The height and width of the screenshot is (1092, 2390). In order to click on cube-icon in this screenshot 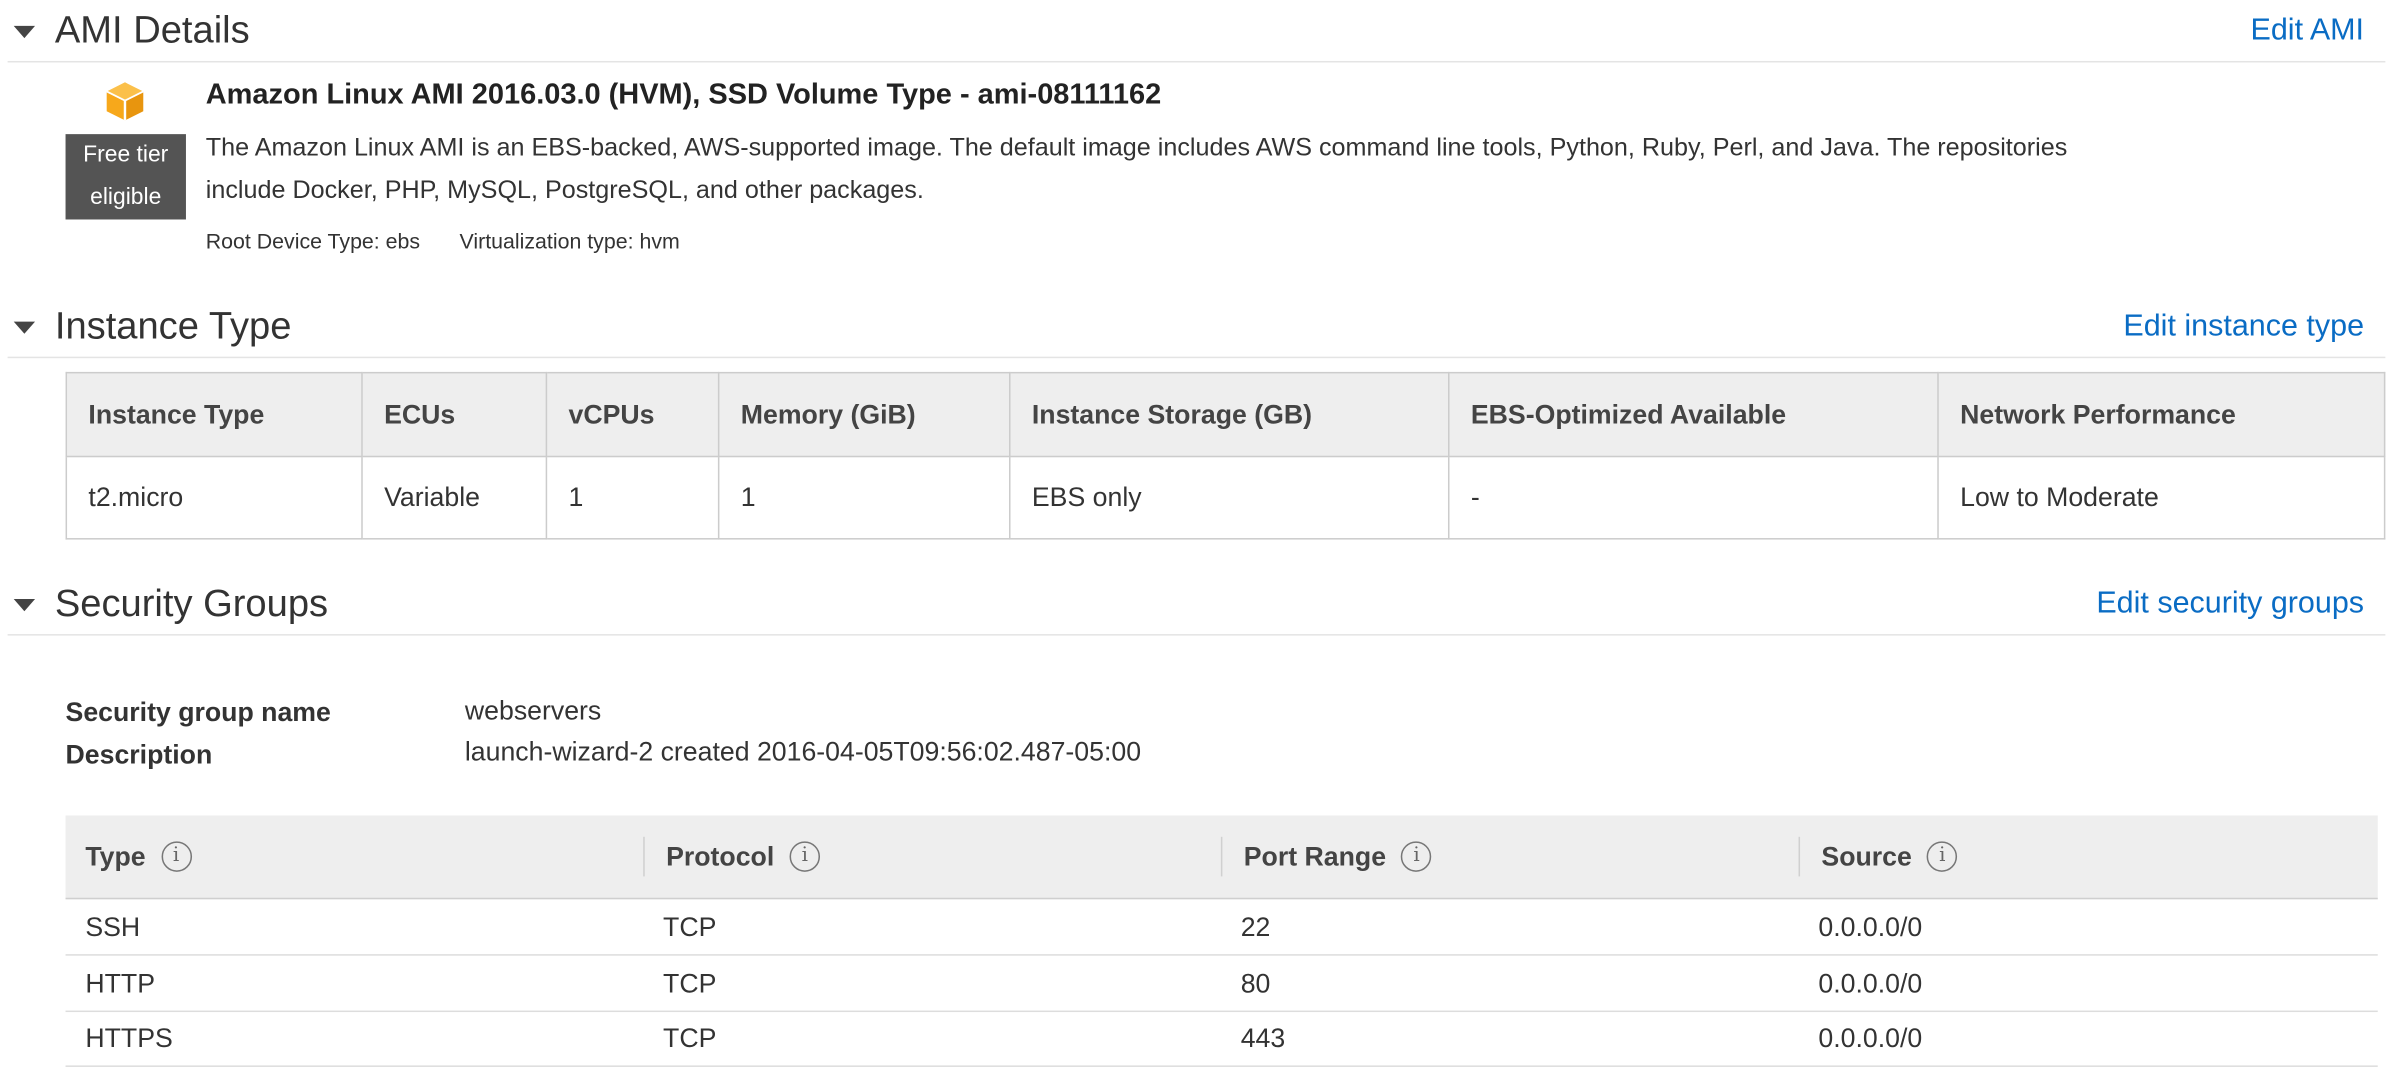, I will do `click(125, 101)`.